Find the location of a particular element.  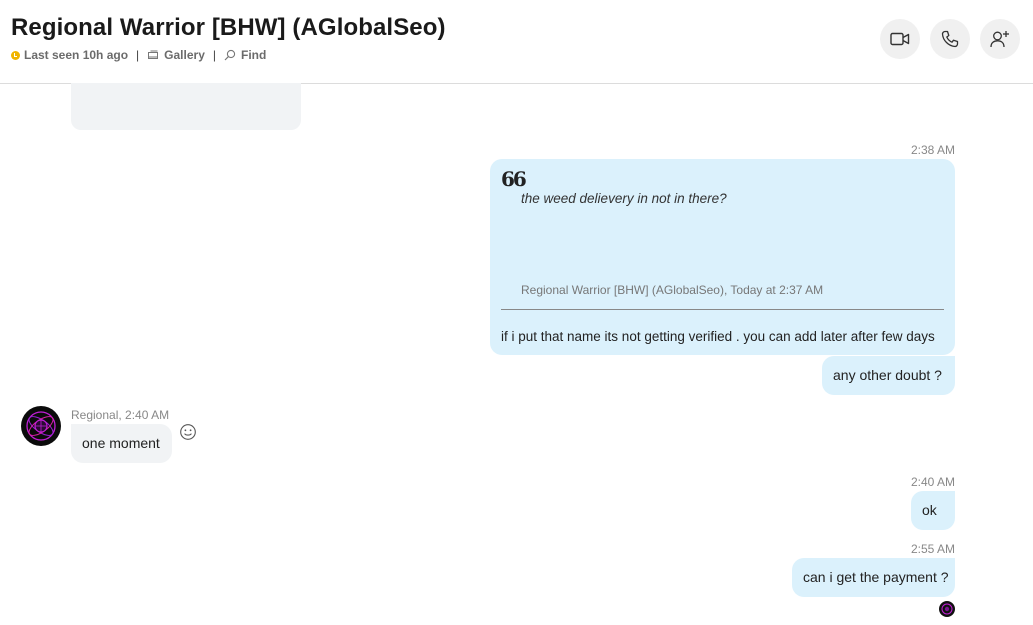

message-text: can i get the payment ? is located at coordinates (876, 577).